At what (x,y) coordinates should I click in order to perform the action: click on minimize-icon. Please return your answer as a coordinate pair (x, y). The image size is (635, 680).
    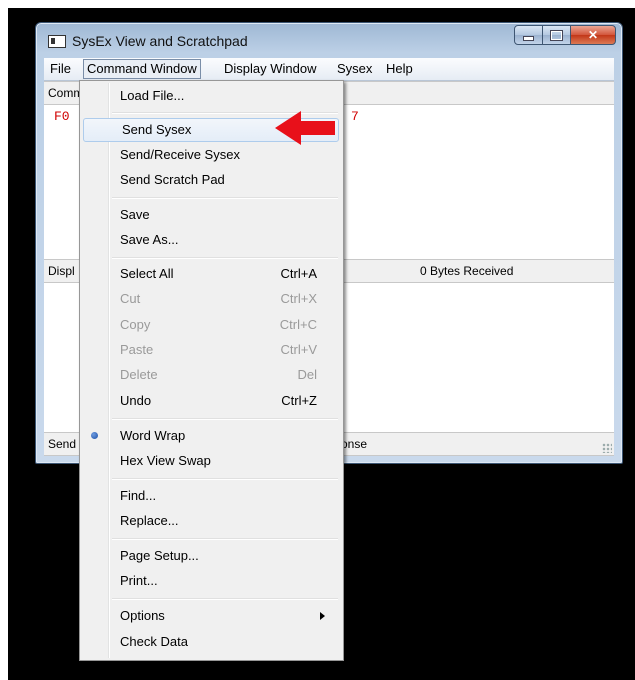
    Looking at the image, I should click on (528, 38).